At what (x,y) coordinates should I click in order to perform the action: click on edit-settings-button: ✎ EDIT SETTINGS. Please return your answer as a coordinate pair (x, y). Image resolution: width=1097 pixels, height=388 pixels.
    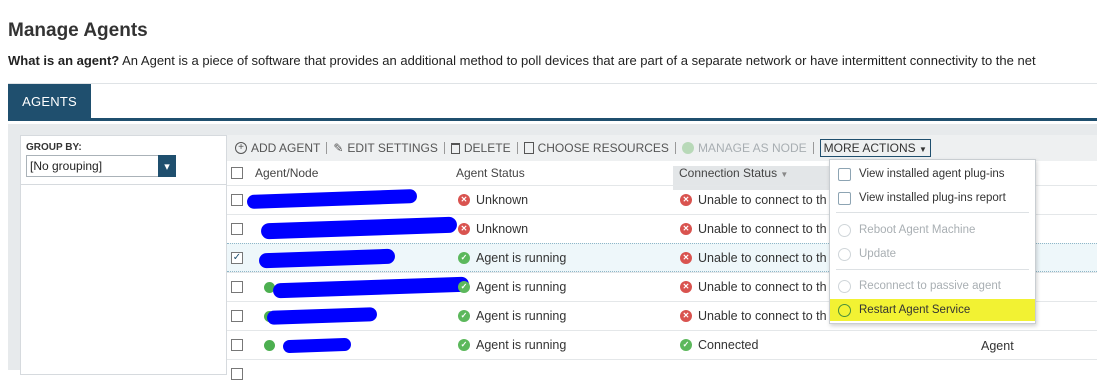
    Looking at the image, I should click on (385, 148).